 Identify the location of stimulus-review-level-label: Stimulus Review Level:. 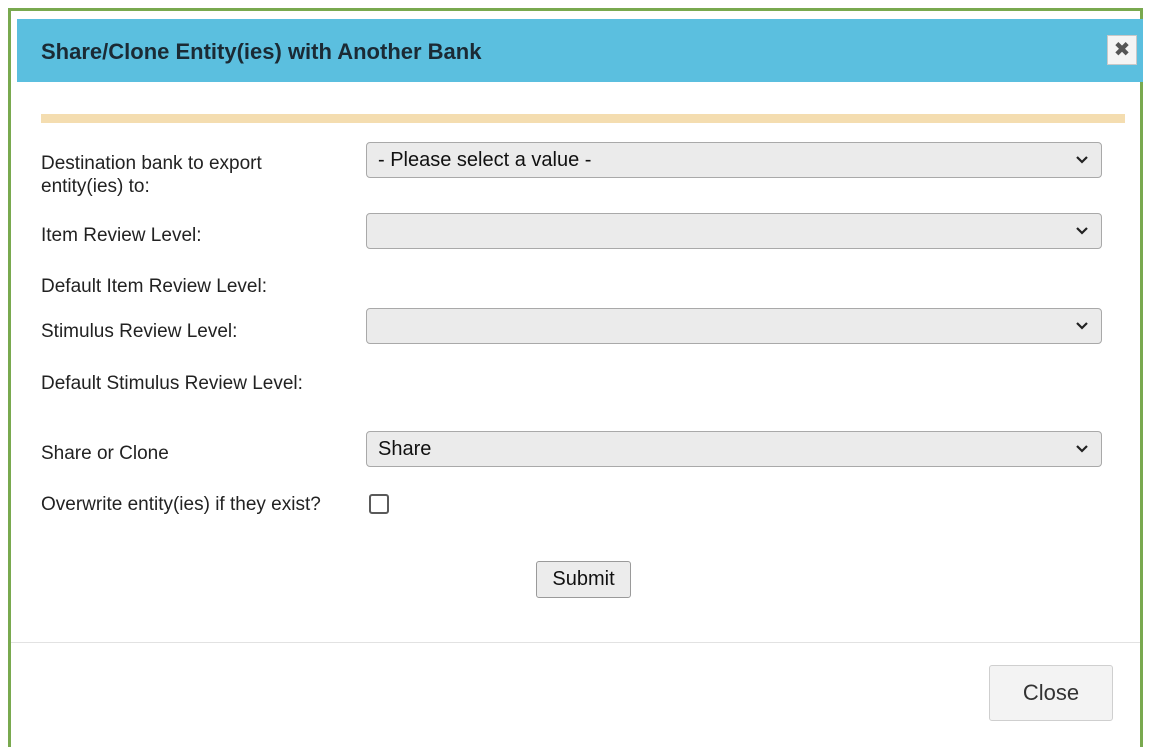
(139, 331).